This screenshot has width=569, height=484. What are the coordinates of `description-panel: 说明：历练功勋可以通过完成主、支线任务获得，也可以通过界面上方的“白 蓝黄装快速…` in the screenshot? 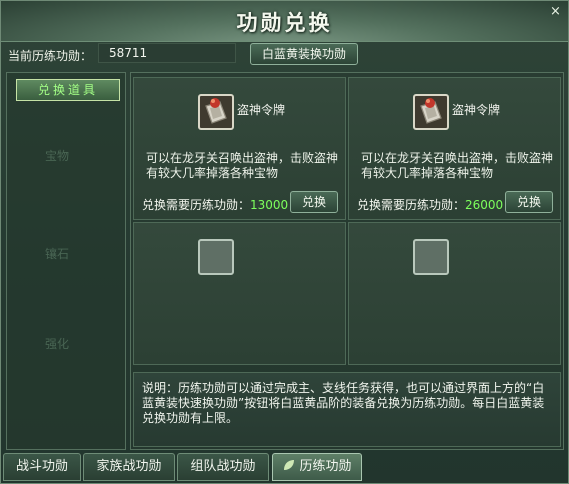 It's located at (347, 409).